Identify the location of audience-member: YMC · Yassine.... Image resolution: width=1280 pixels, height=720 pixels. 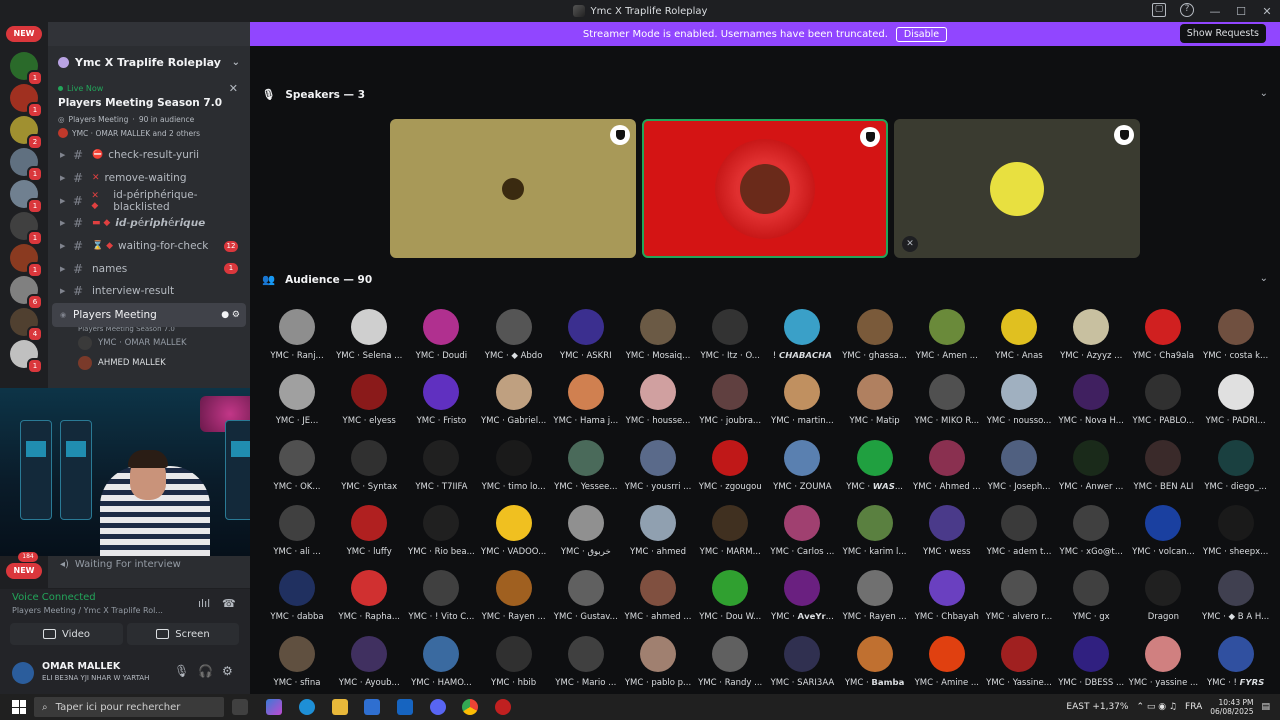
(1019, 665).